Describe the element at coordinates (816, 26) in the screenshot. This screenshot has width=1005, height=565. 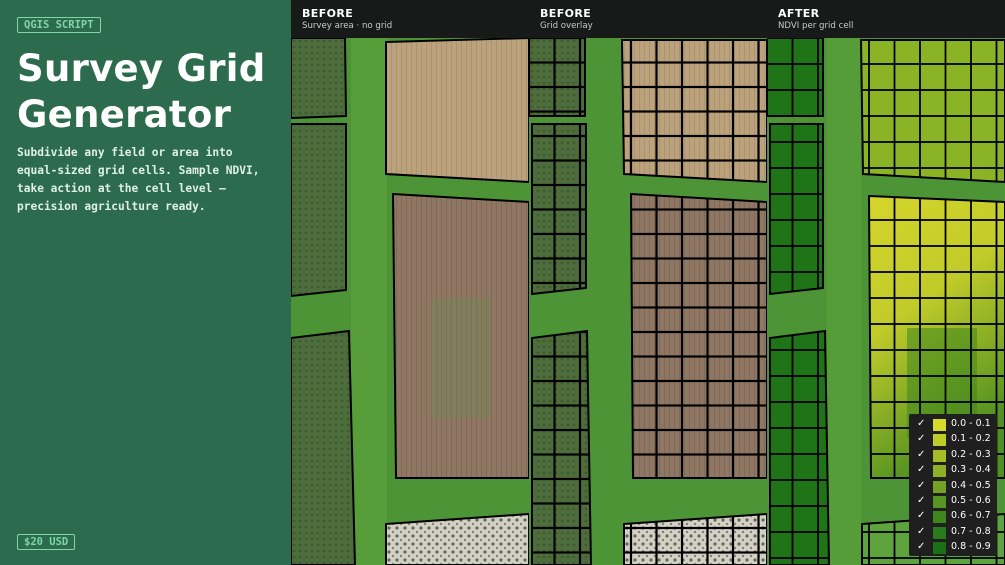
I see `panel-sublabel: NDVI per grid cell` at that location.